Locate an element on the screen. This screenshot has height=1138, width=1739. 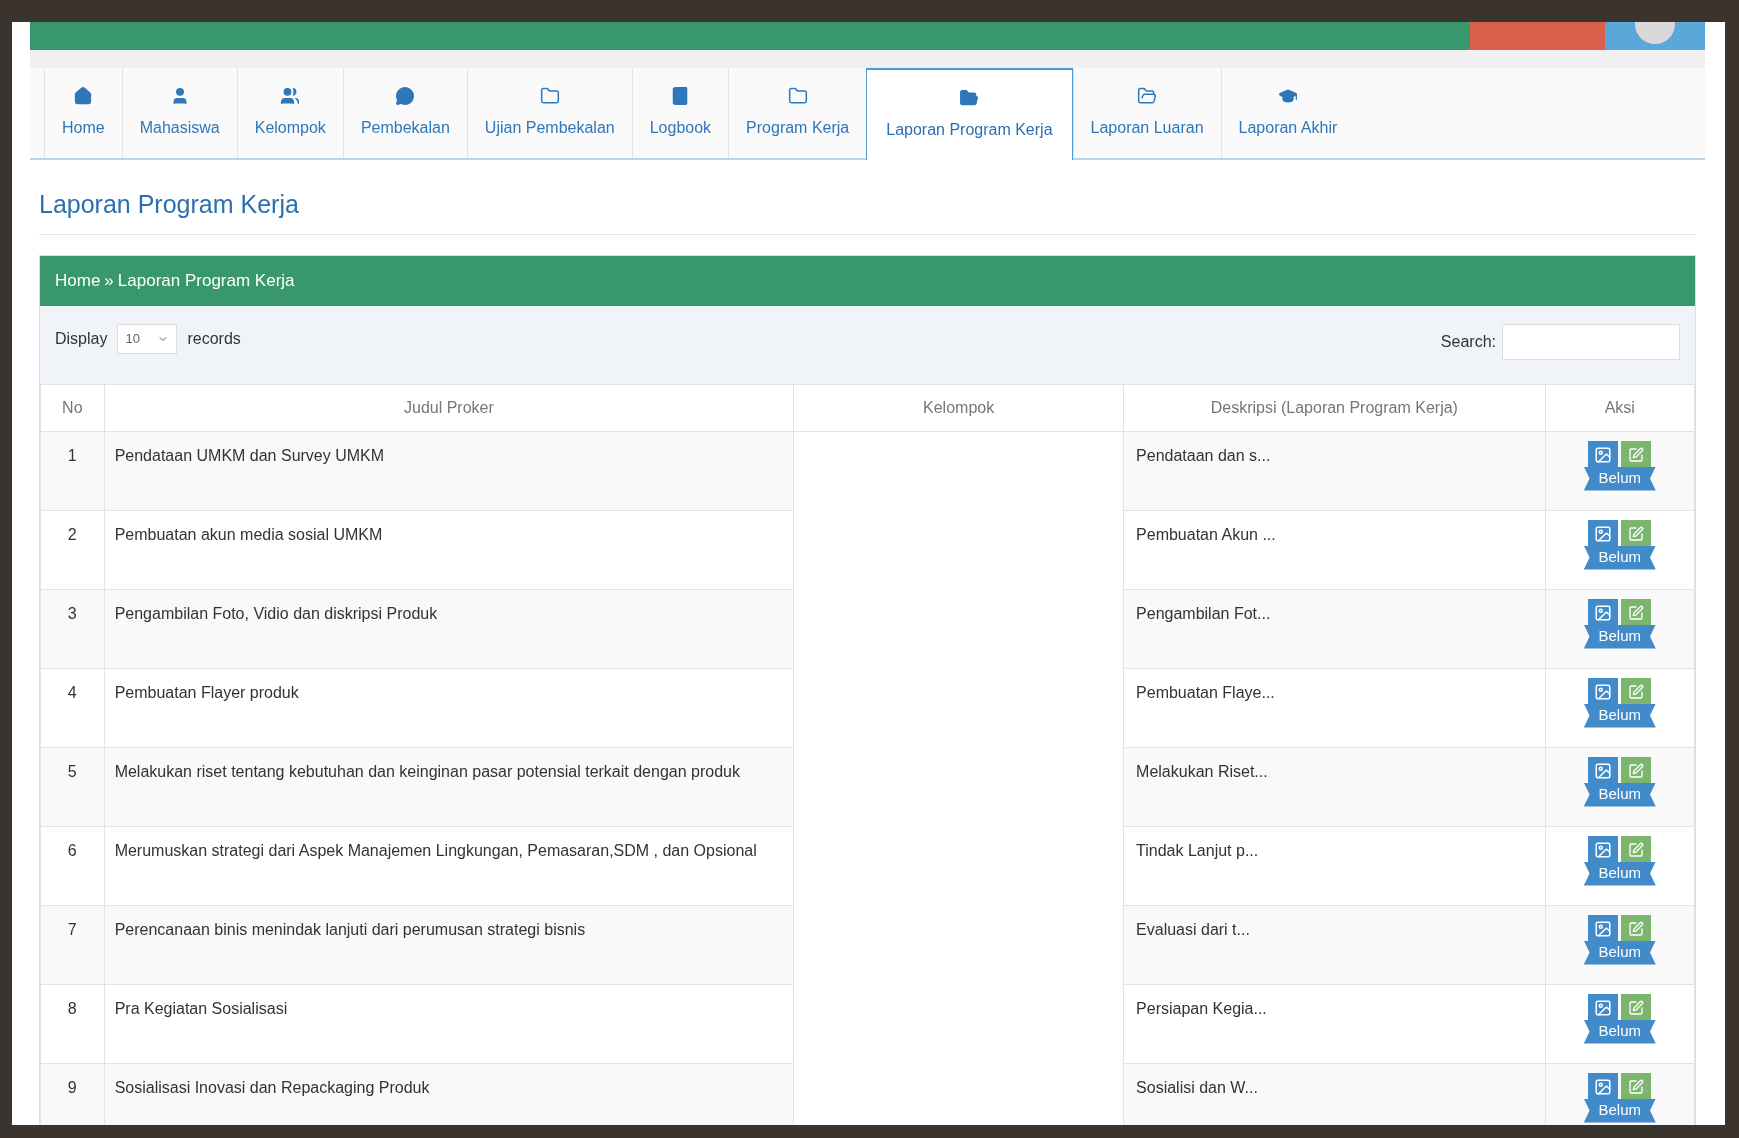
avatar-block is located at coordinates (1655, 36).